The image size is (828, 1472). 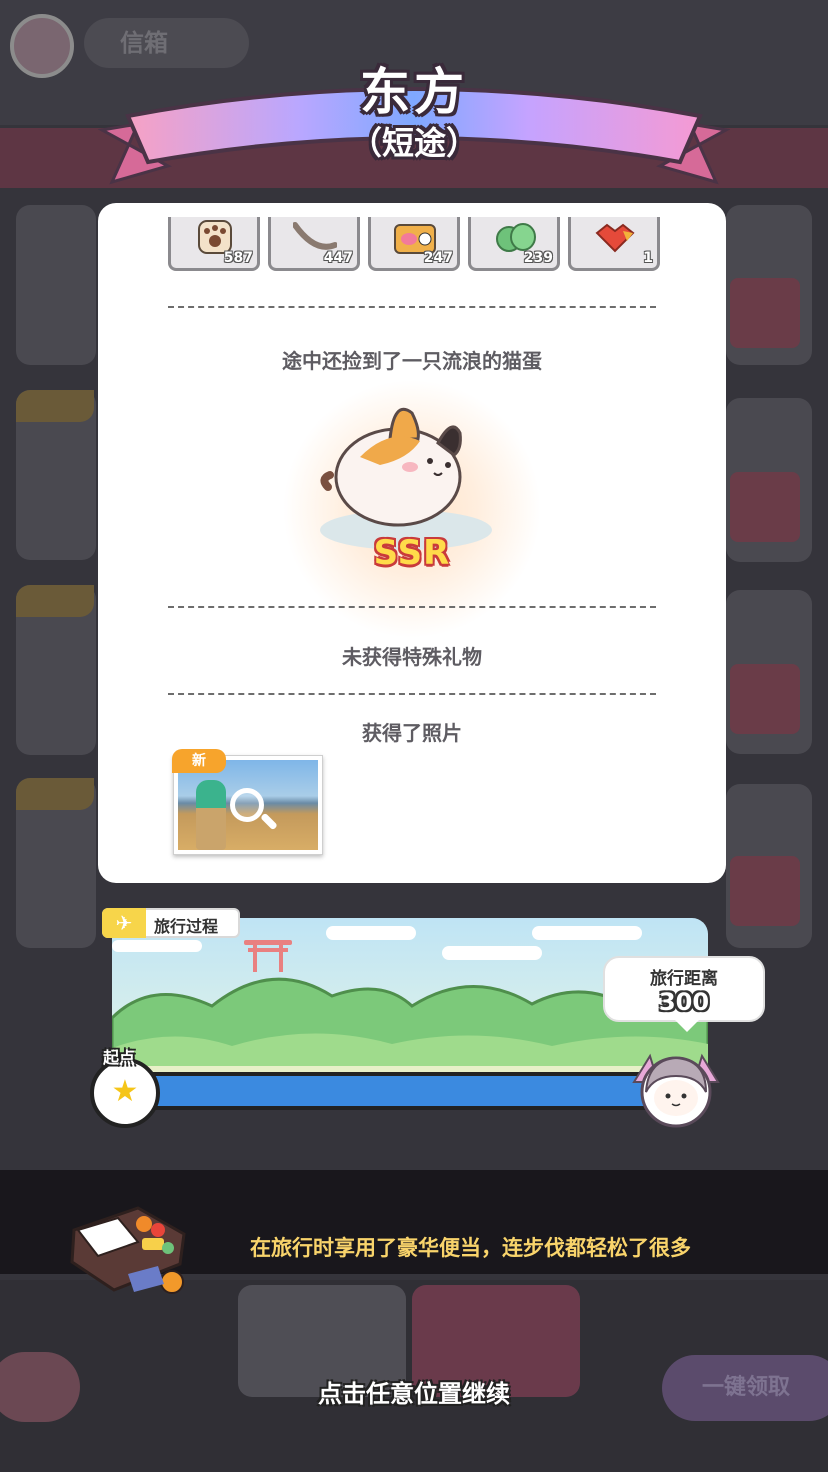 I want to click on magnifier-handle, so click(x=269, y=821).